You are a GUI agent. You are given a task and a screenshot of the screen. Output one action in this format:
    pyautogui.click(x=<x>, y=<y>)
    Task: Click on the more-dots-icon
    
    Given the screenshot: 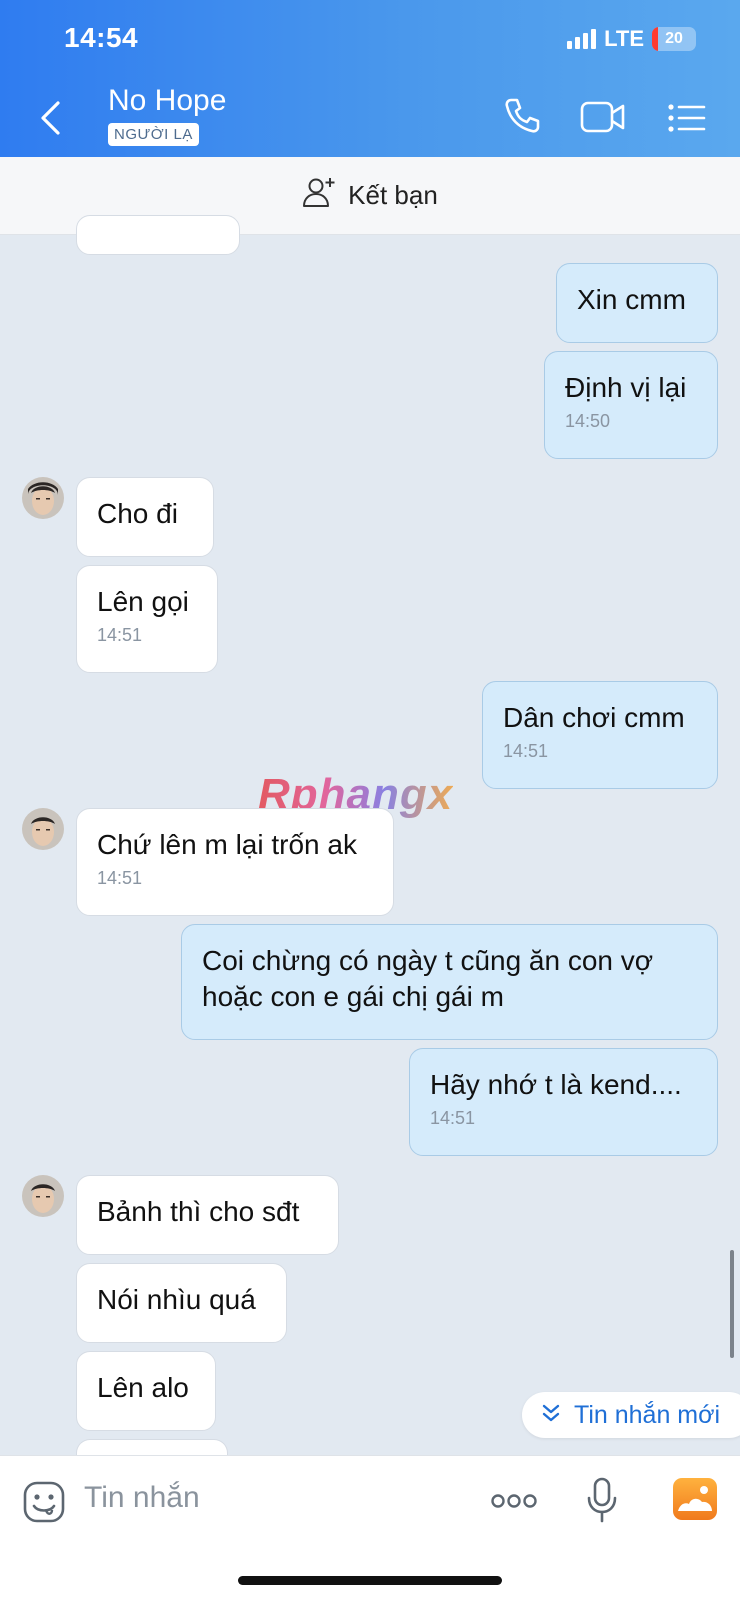 What is the action you would take?
    pyautogui.click(x=514, y=1503)
    